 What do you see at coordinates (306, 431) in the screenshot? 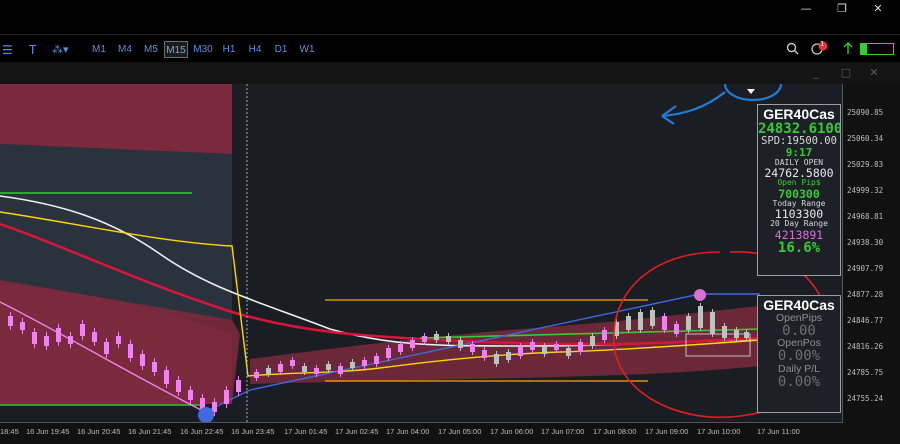
I see `time-label: 17 Jun 01:45` at bounding box center [306, 431].